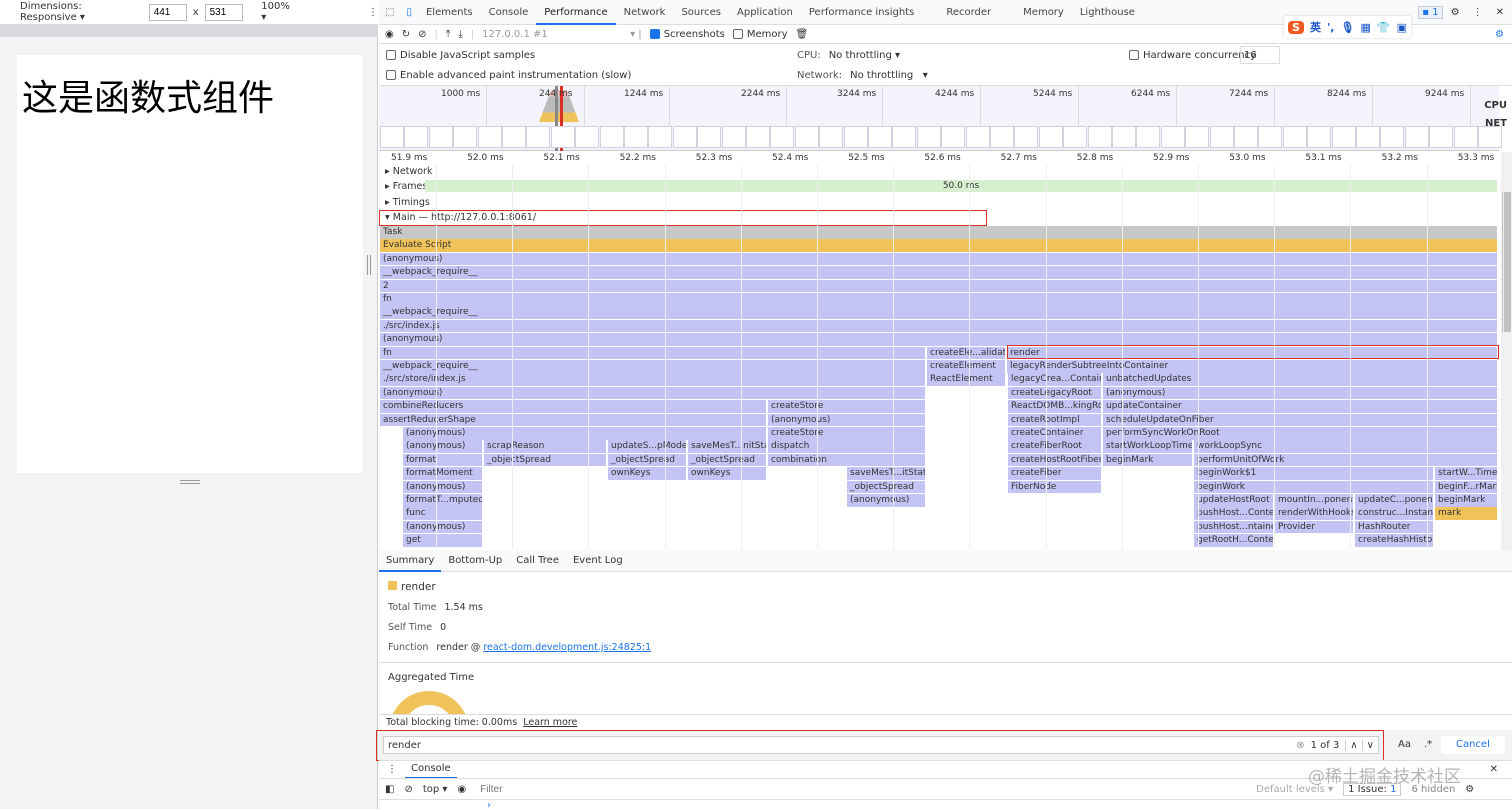  I want to click on flame-bar-reactdomb-kingroot: ReactDOMB...kingRoot, so click(1055, 406).